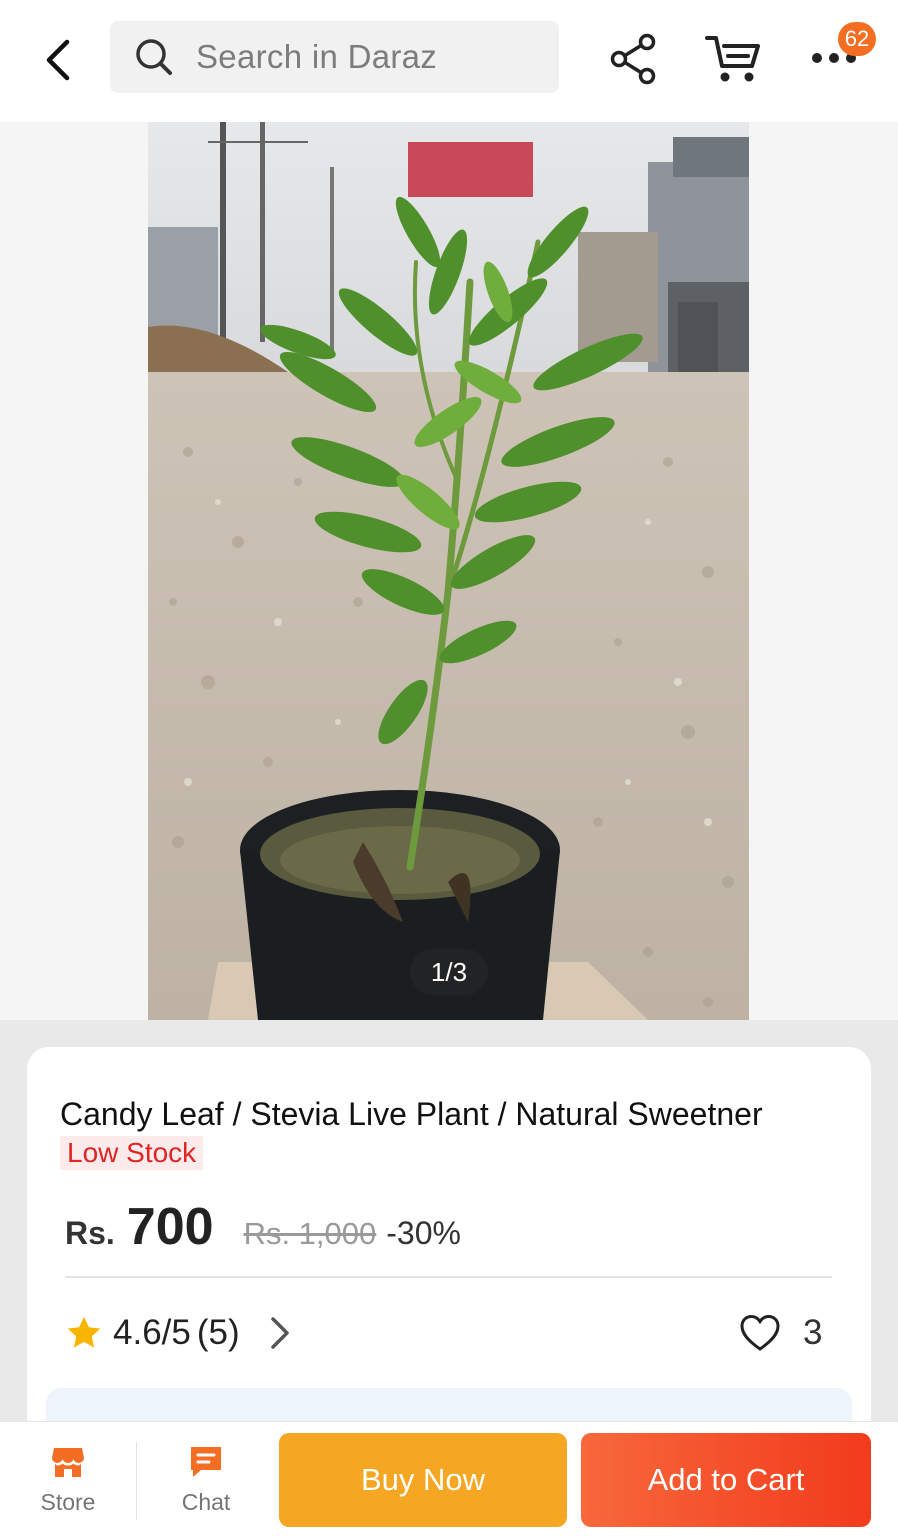 The width and height of the screenshot is (898, 1536). Describe the element at coordinates (68, 1502) in the screenshot. I see `store-label: Store` at that location.